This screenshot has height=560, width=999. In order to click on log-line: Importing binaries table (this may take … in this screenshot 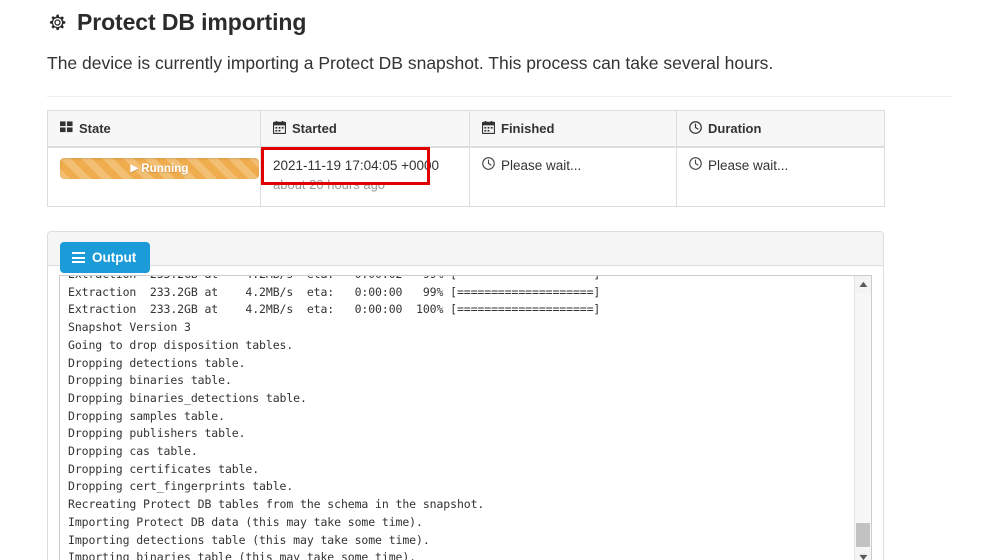, I will do `click(242, 555)`.